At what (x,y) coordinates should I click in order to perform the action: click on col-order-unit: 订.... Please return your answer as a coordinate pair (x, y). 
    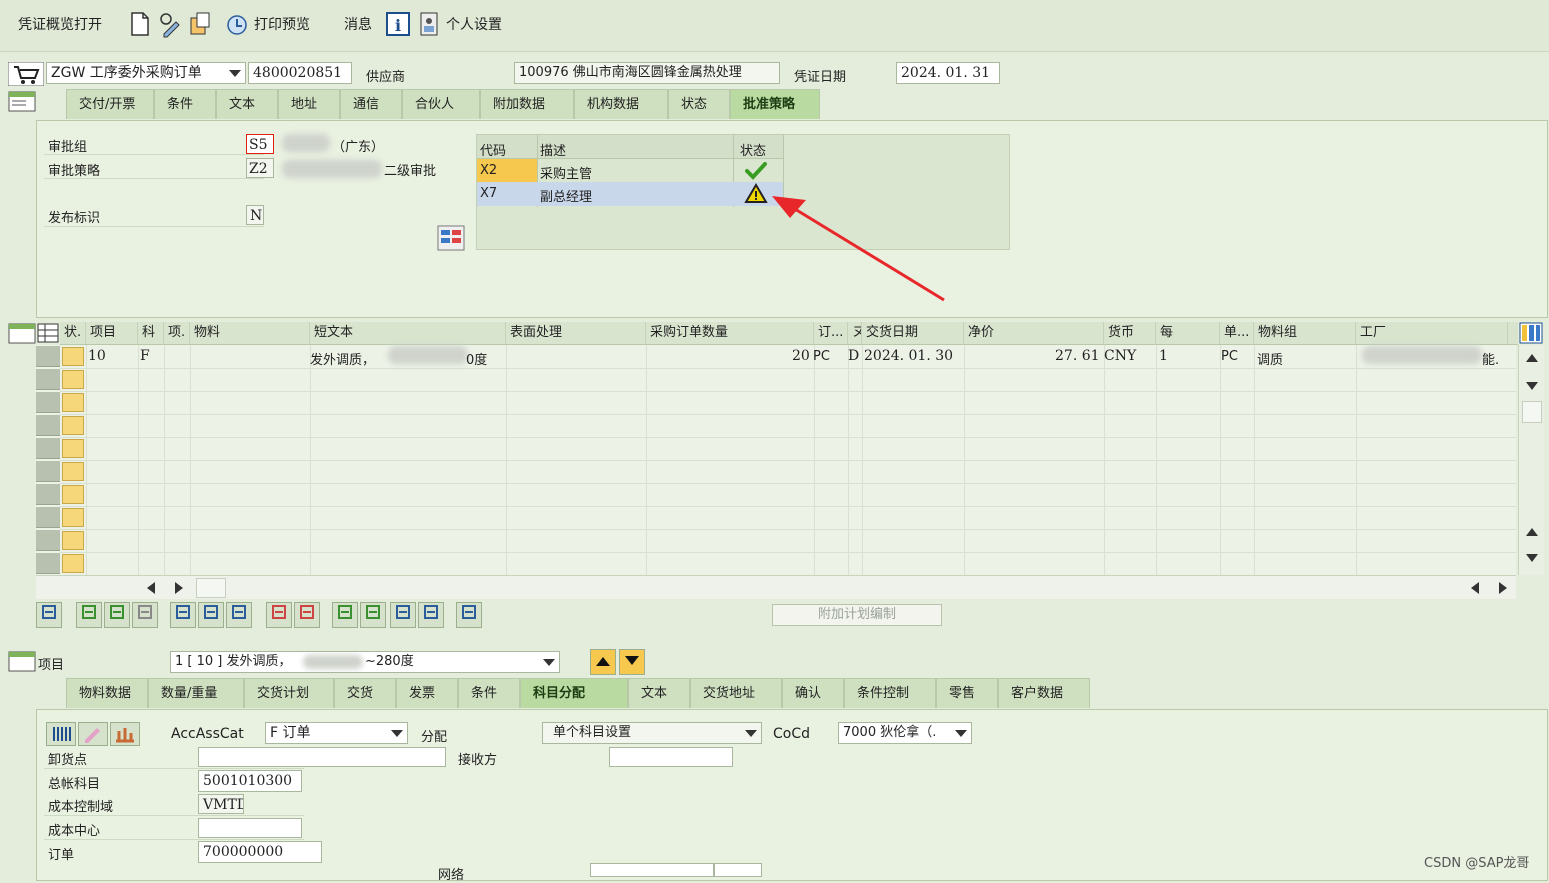
    Looking at the image, I should click on (831, 333).